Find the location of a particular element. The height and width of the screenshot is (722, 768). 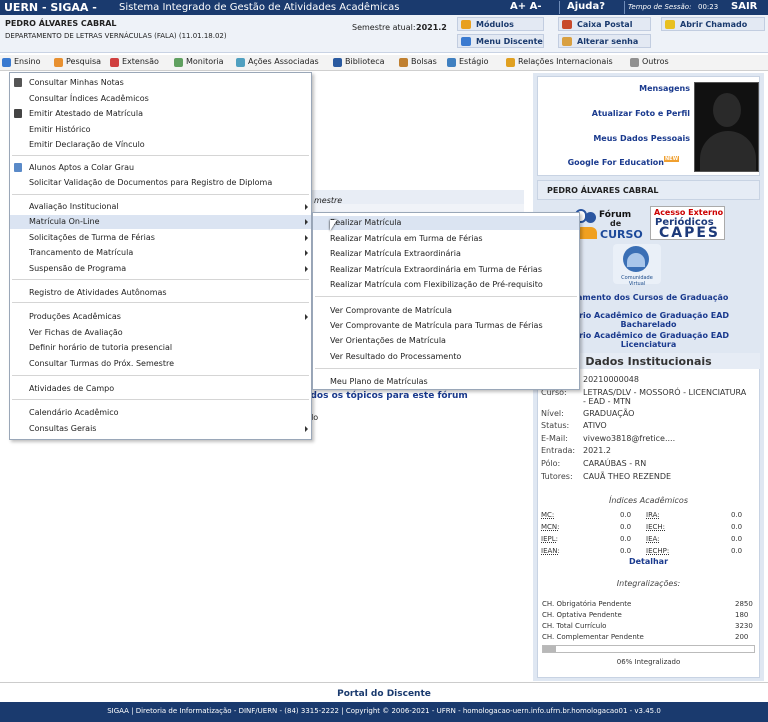

avatar-head is located at coordinates (727, 110).